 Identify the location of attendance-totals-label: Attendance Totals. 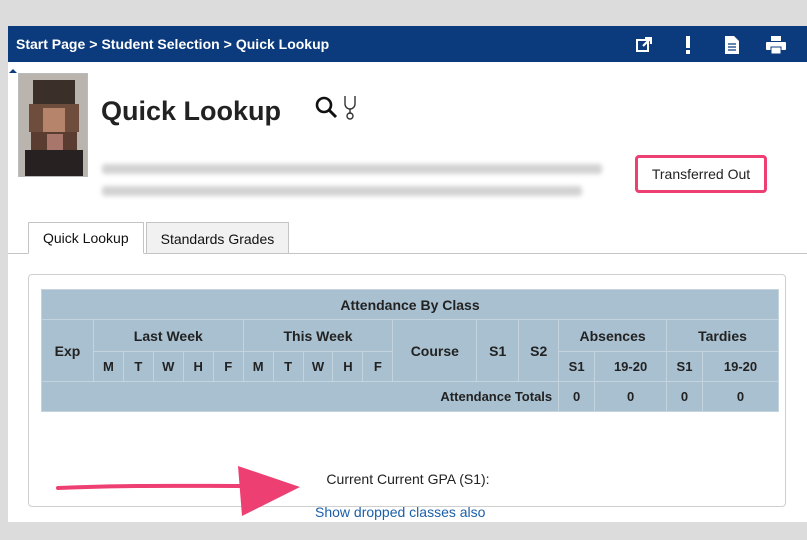
(300, 396).